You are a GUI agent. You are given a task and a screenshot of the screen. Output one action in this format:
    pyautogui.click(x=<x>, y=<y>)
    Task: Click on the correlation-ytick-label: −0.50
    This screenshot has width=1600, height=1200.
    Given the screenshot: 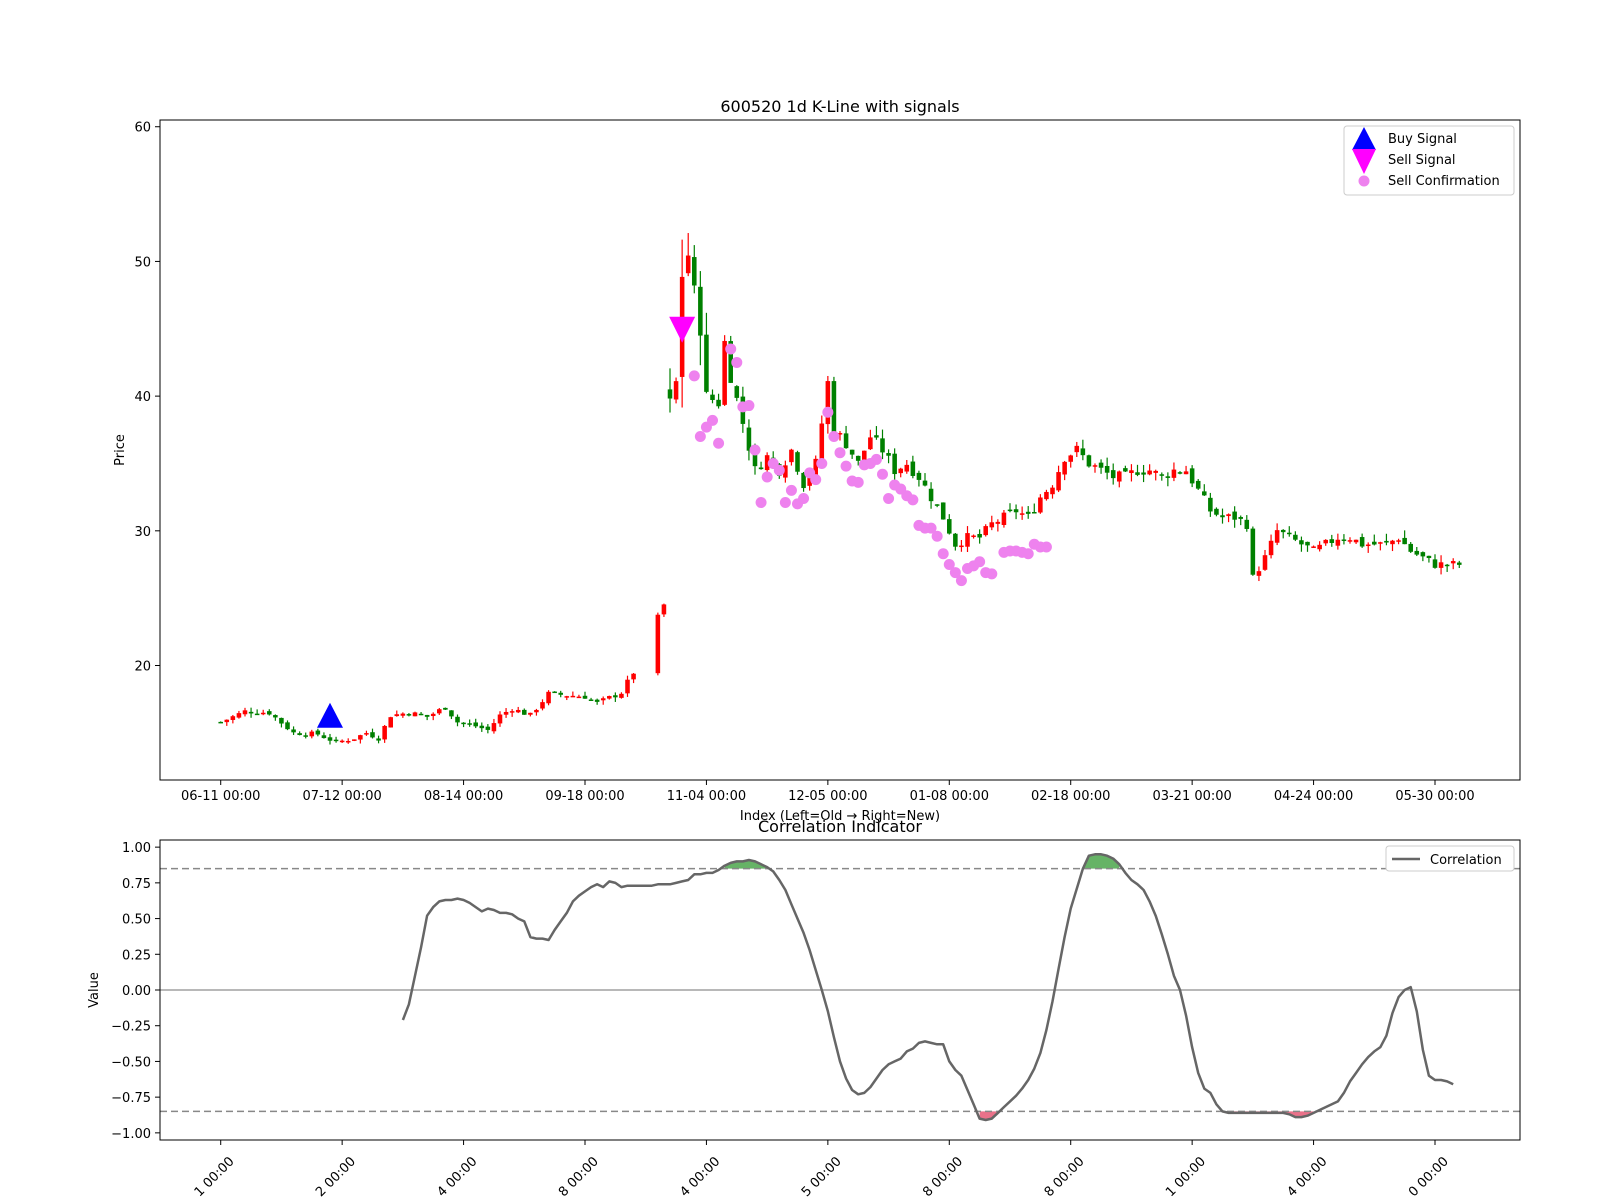 What is the action you would take?
    pyautogui.click(x=131, y=1062)
    